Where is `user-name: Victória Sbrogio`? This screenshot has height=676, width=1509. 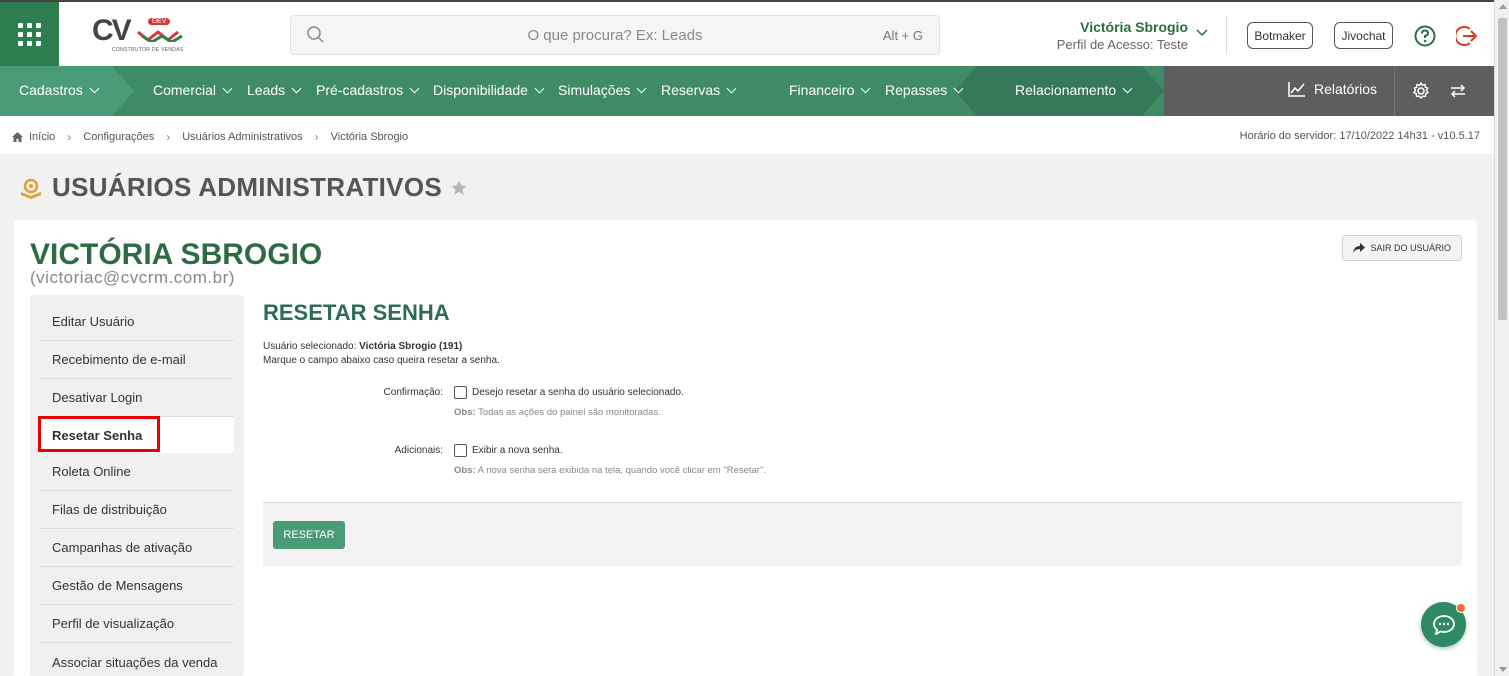 user-name: Victória Sbrogio is located at coordinates (1134, 27).